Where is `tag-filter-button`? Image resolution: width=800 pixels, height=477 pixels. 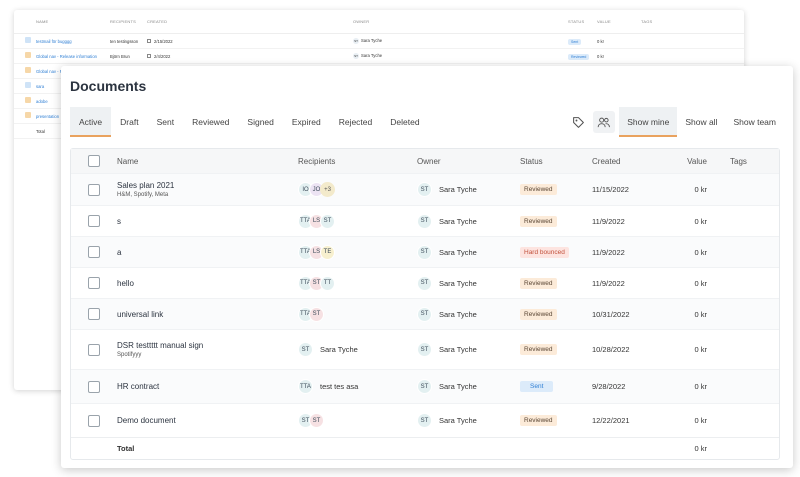 tag-filter-button is located at coordinates (578, 122).